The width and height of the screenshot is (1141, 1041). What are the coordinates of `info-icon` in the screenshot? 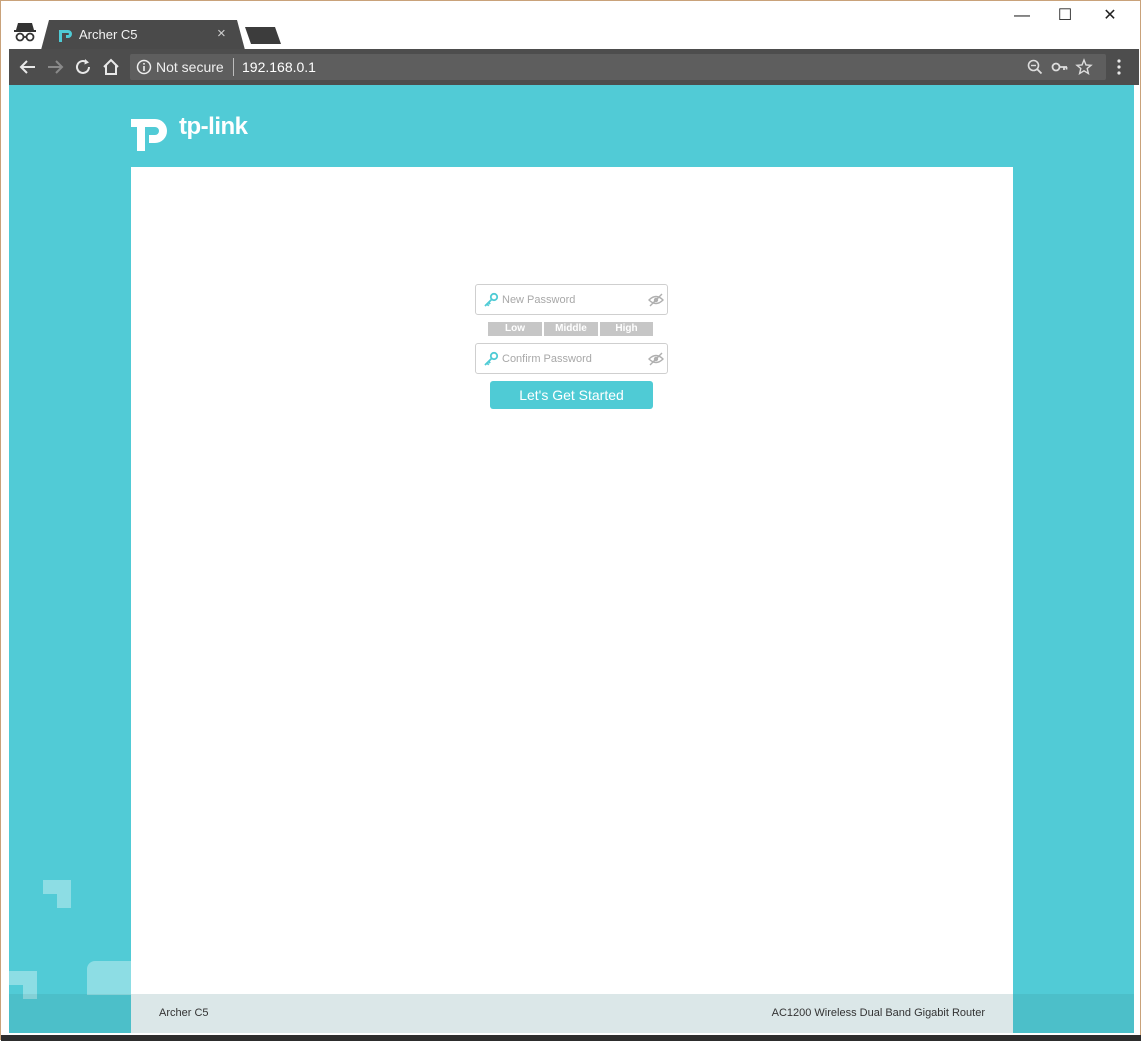 It's located at (144, 67).